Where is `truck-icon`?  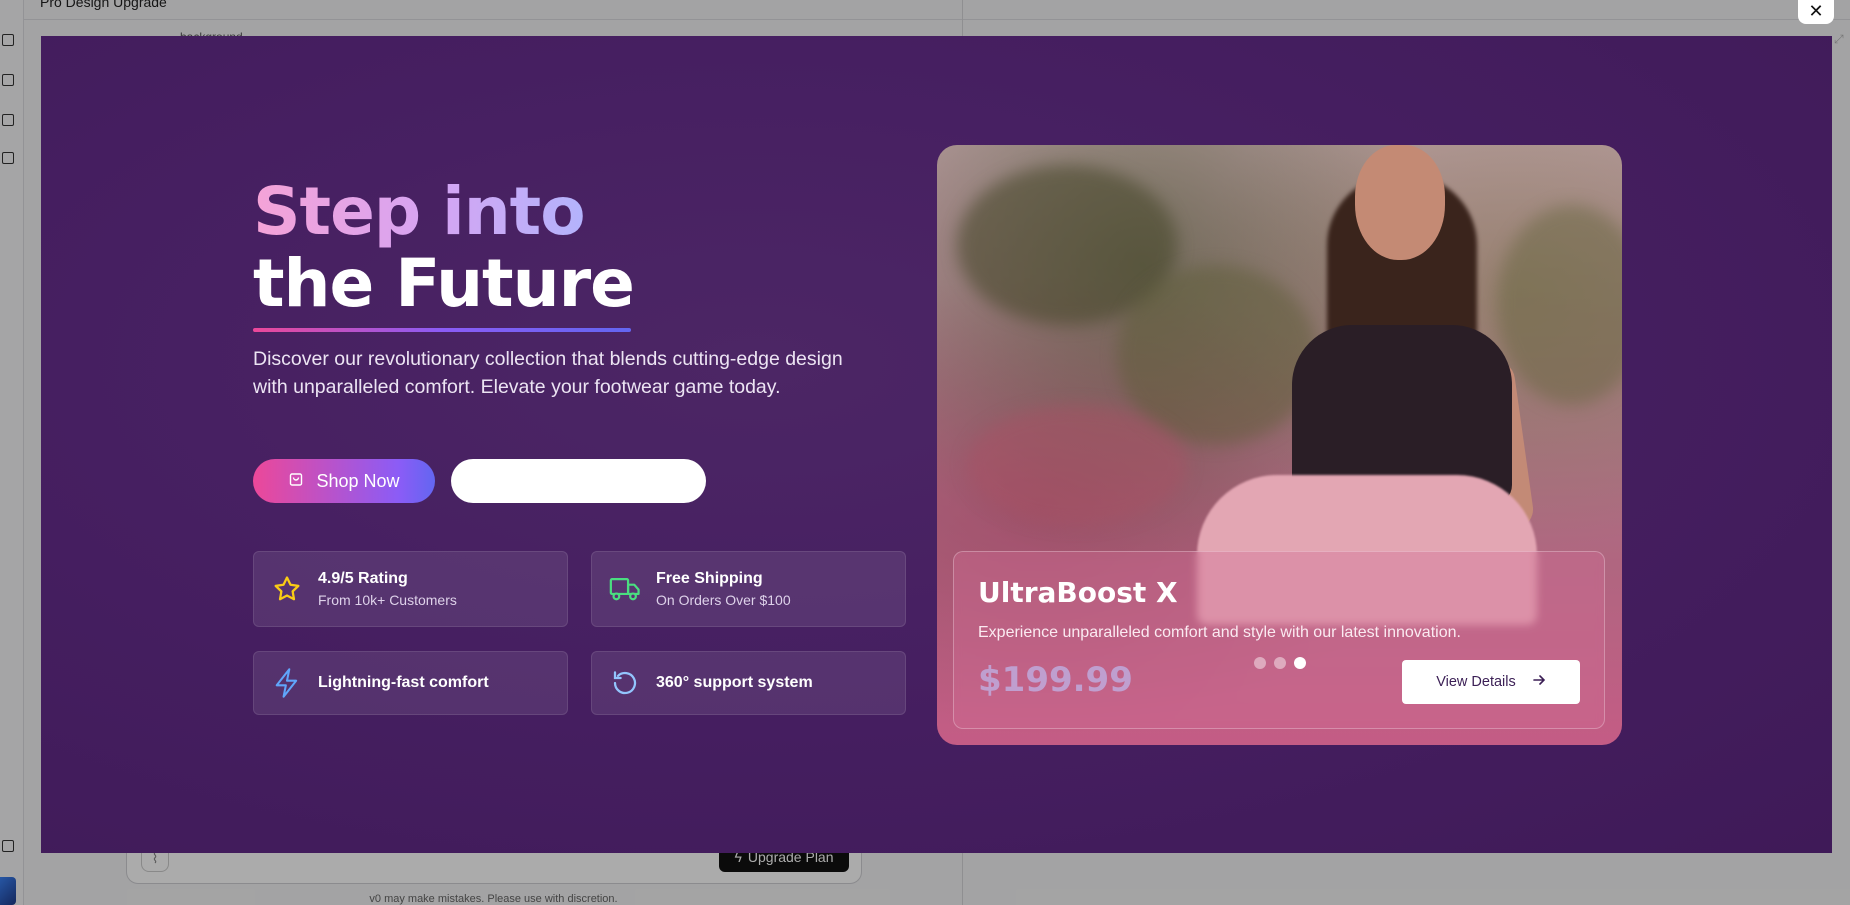 truck-icon is located at coordinates (625, 589).